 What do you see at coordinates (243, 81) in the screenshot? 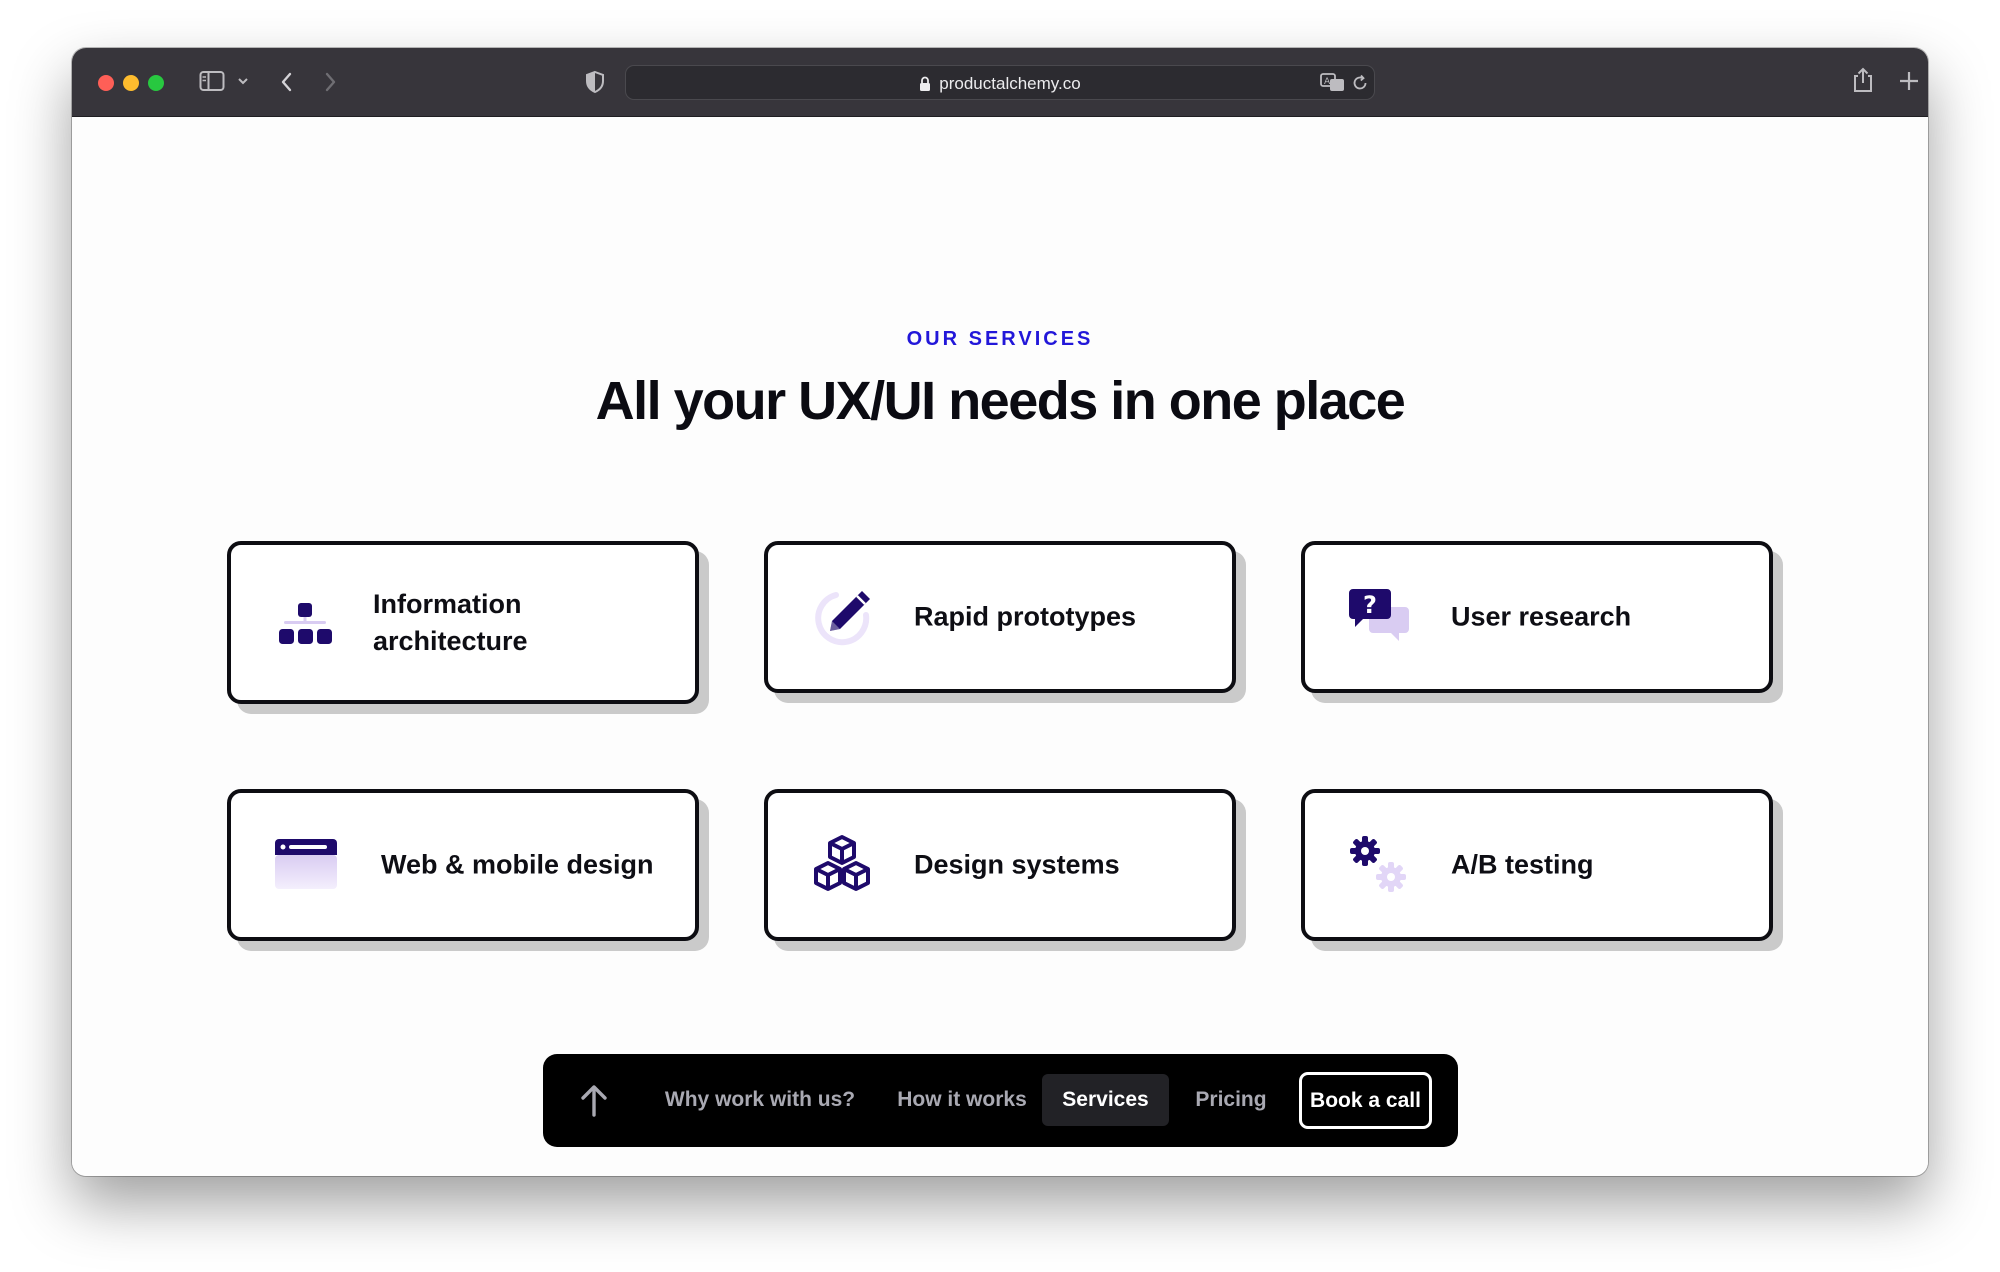
I see `chevron-down-icon` at bounding box center [243, 81].